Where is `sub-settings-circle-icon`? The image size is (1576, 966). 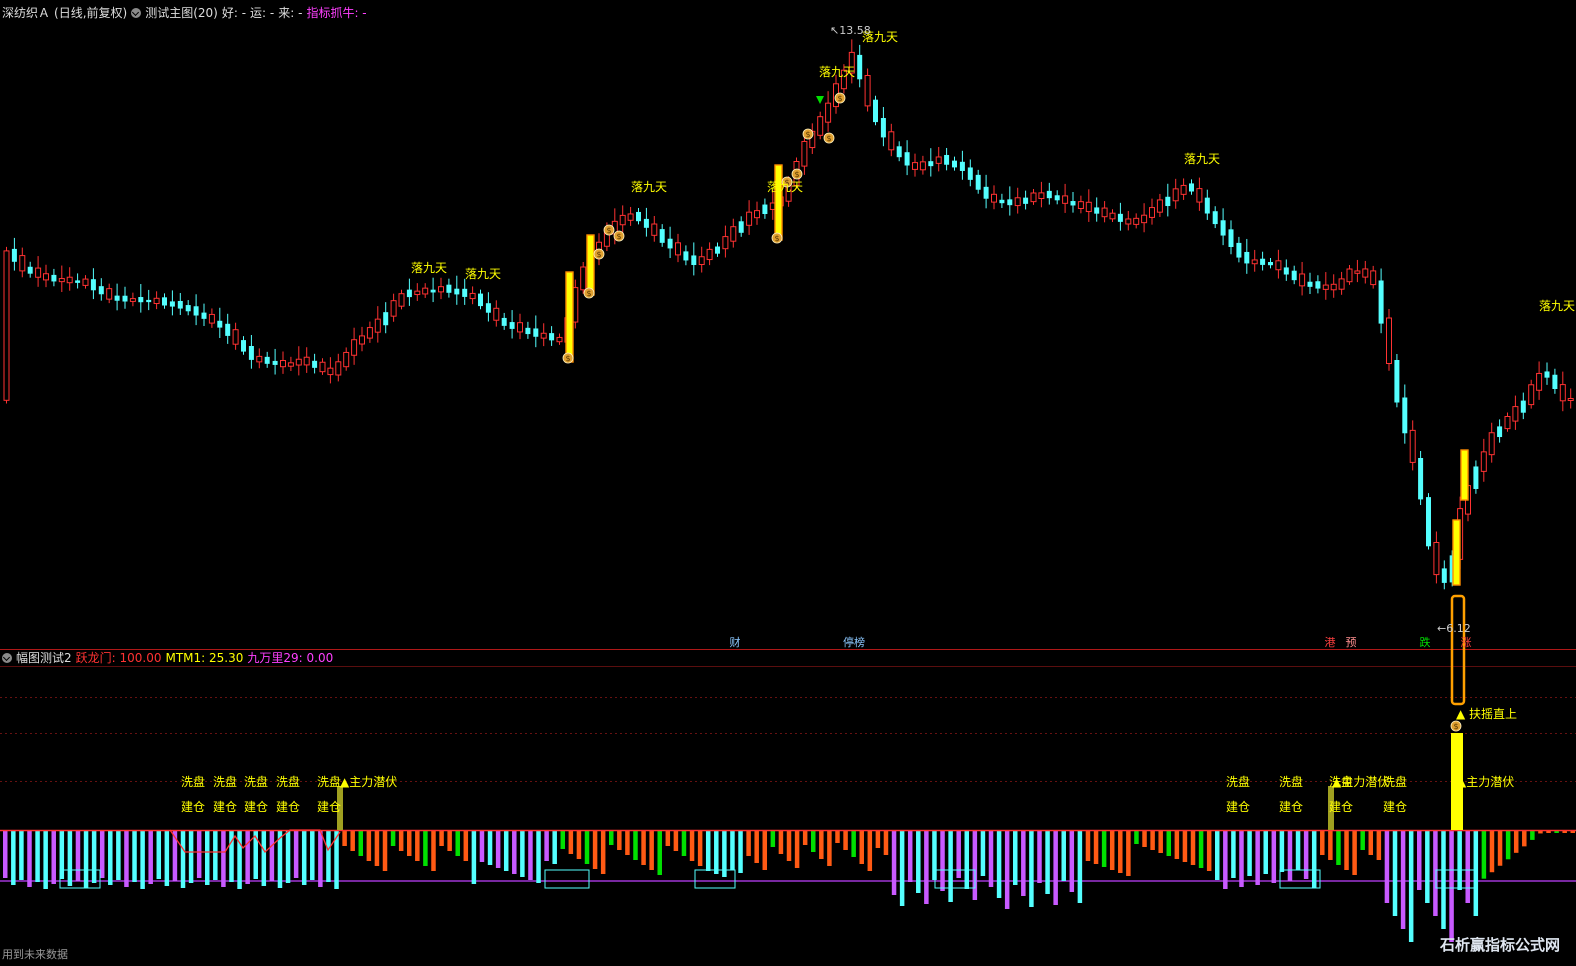
sub-settings-circle-icon is located at coordinates (7, 658).